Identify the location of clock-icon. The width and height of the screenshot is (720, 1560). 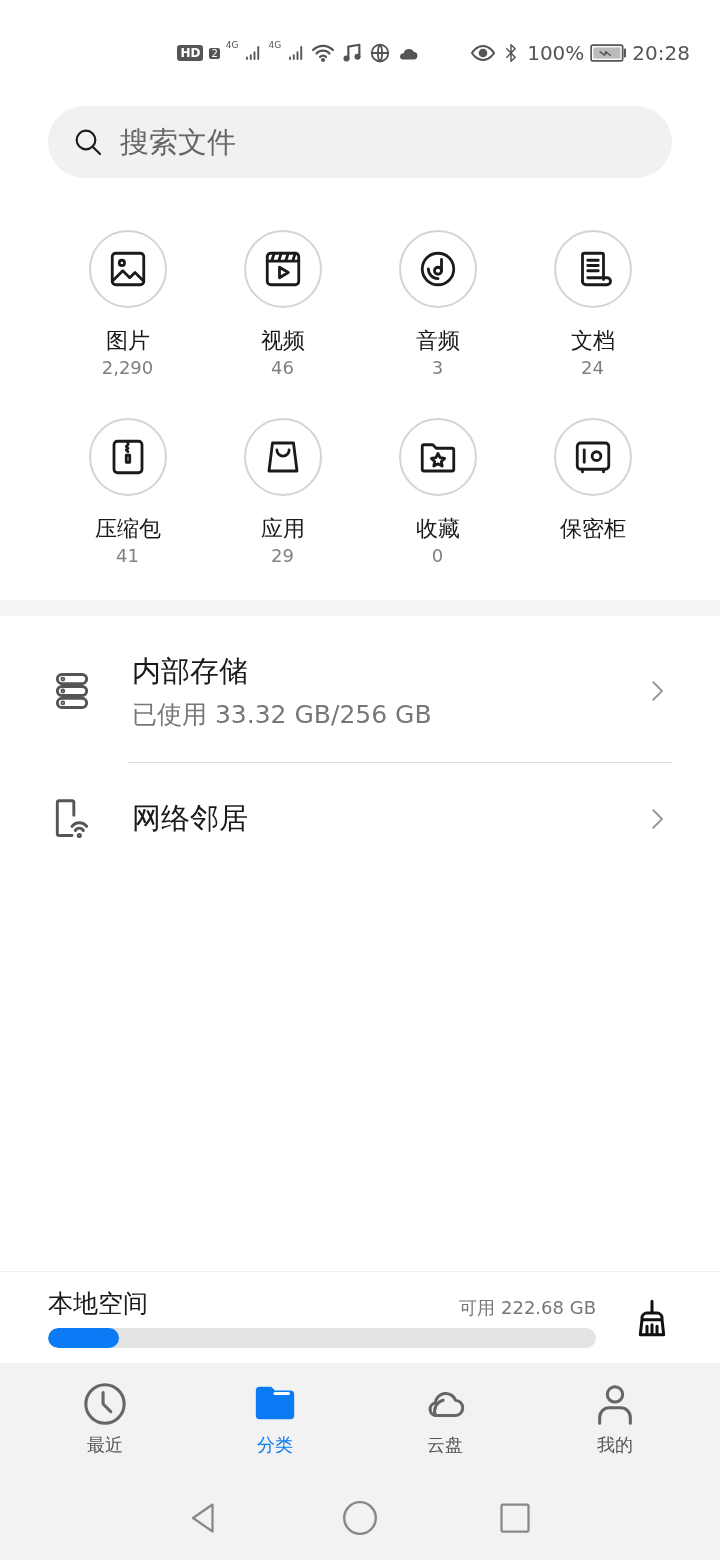
(105, 1404).